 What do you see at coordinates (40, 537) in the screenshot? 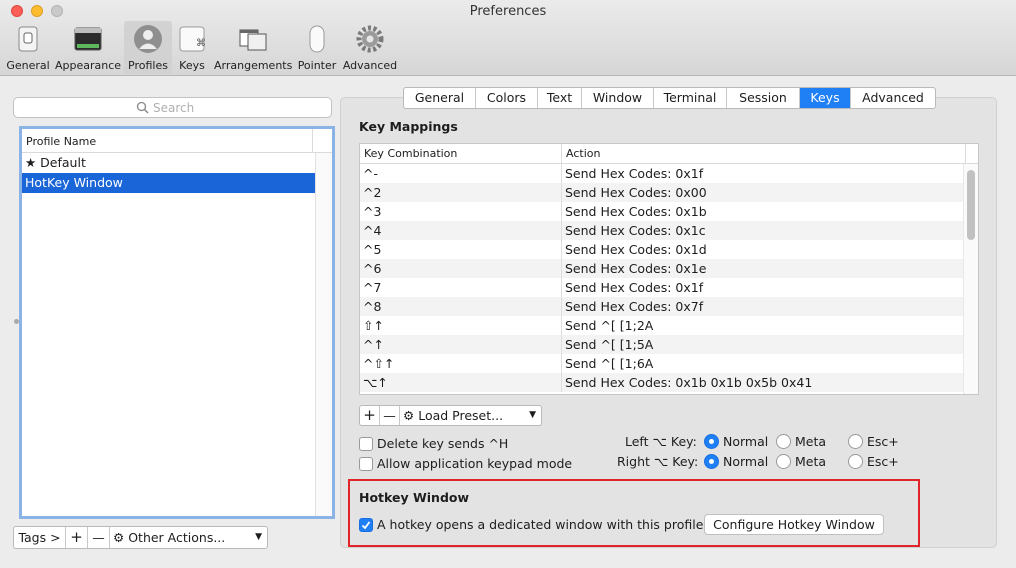
I see `tags-button: Tags >` at bounding box center [40, 537].